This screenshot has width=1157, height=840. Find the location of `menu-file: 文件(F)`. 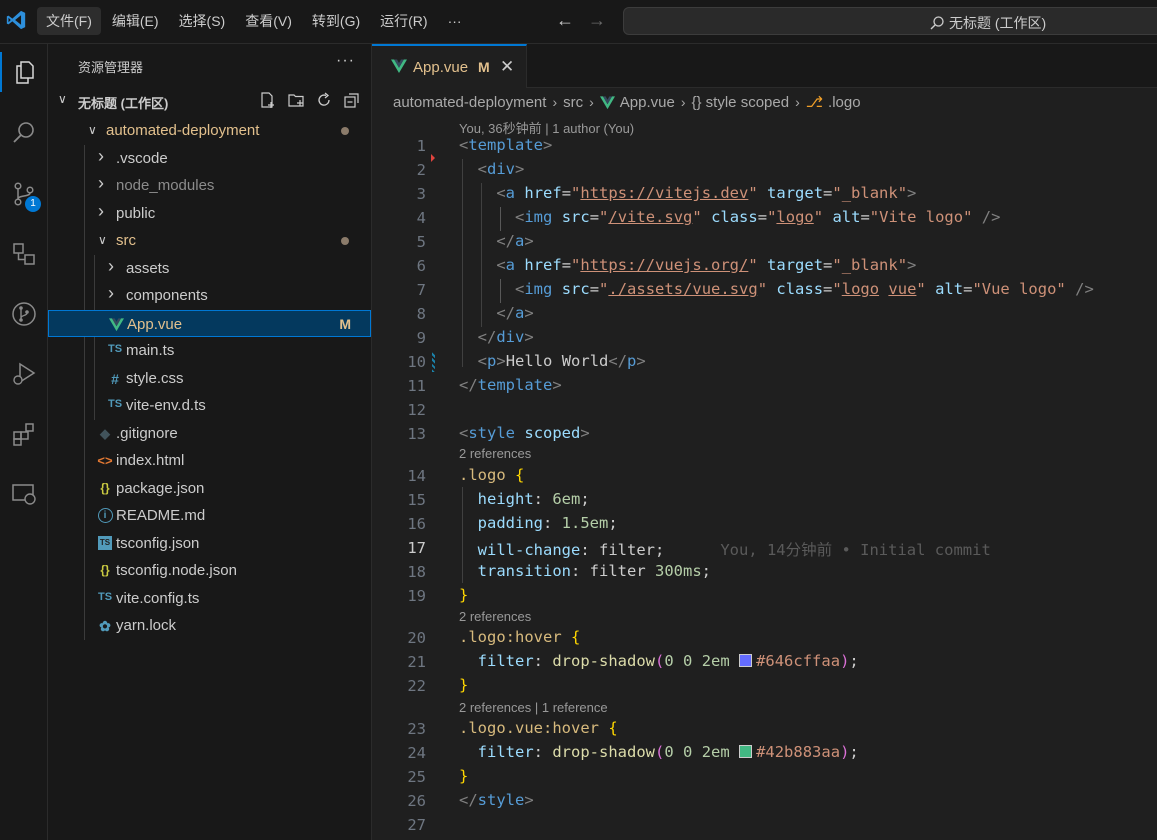

menu-file: 文件(F) is located at coordinates (69, 21).